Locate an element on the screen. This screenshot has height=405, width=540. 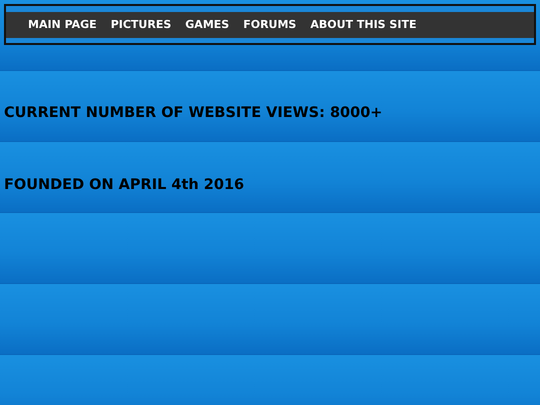
nav-link: MAIN PAGE is located at coordinates (62, 24).